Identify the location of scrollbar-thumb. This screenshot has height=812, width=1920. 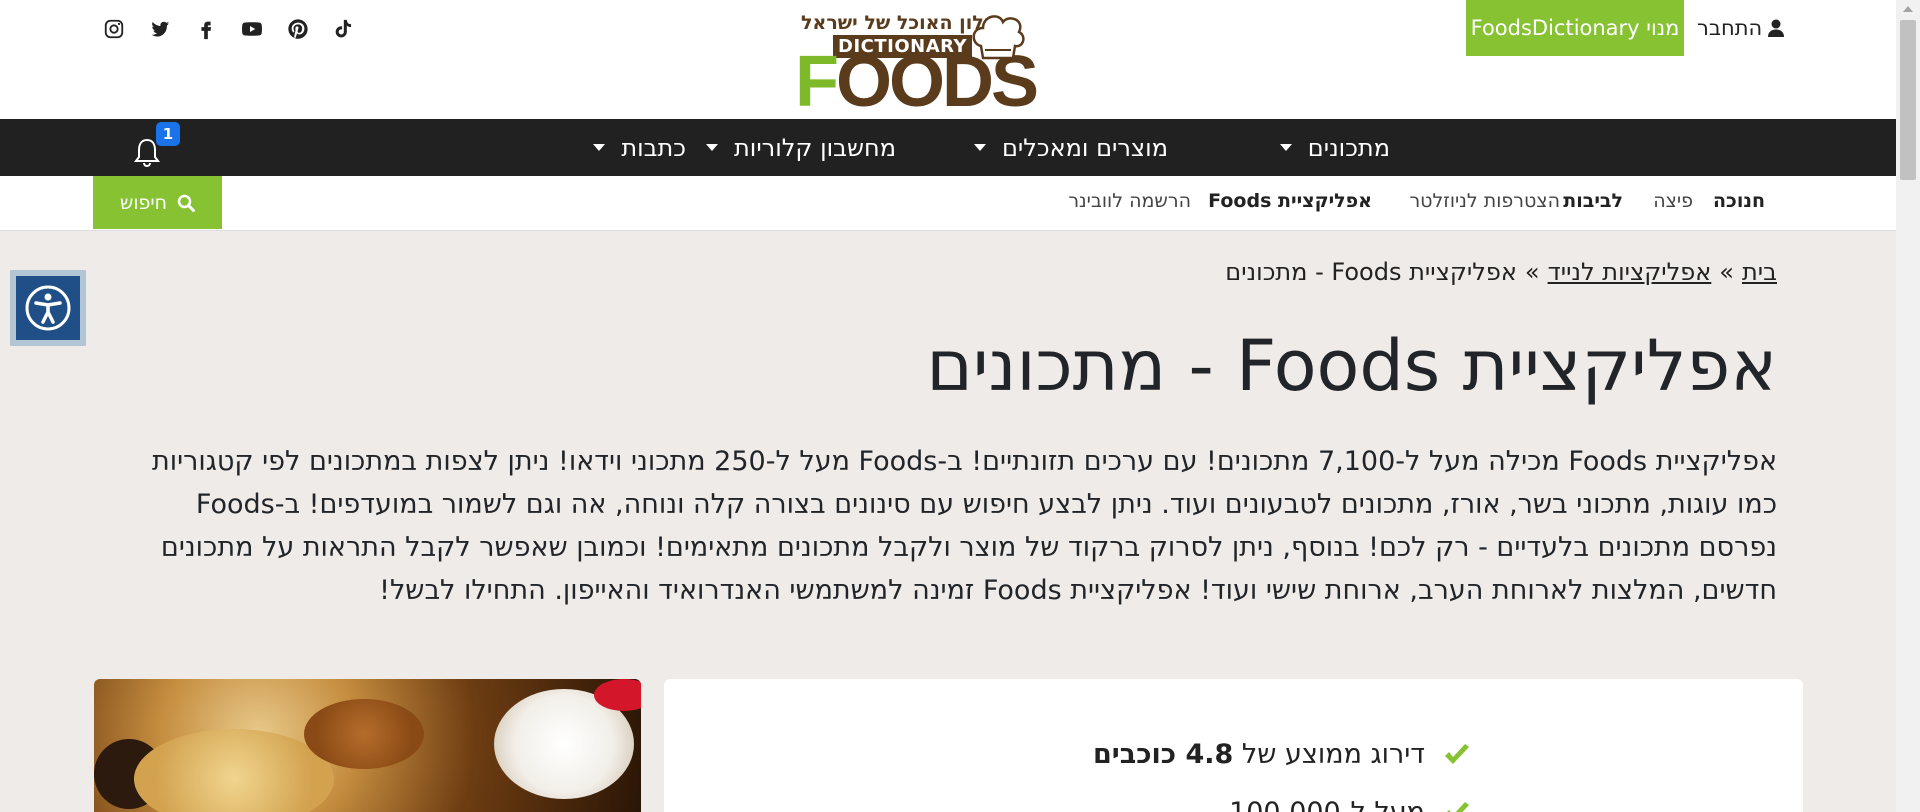
(1908, 100).